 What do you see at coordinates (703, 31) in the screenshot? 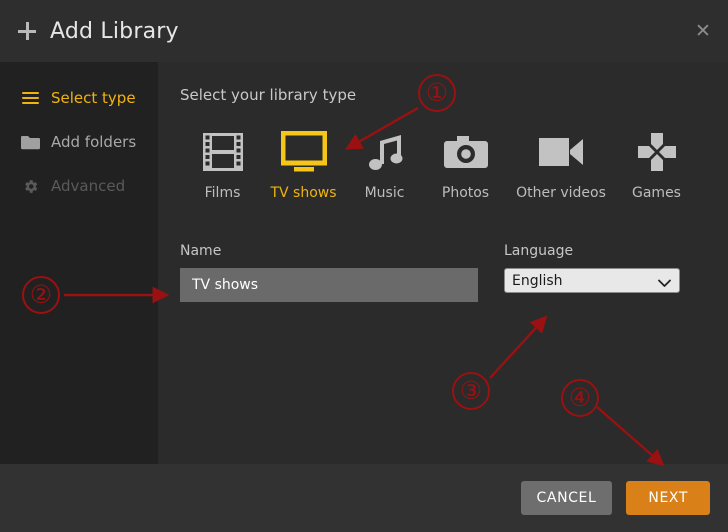
I see `close-icon: ✕` at bounding box center [703, 31].